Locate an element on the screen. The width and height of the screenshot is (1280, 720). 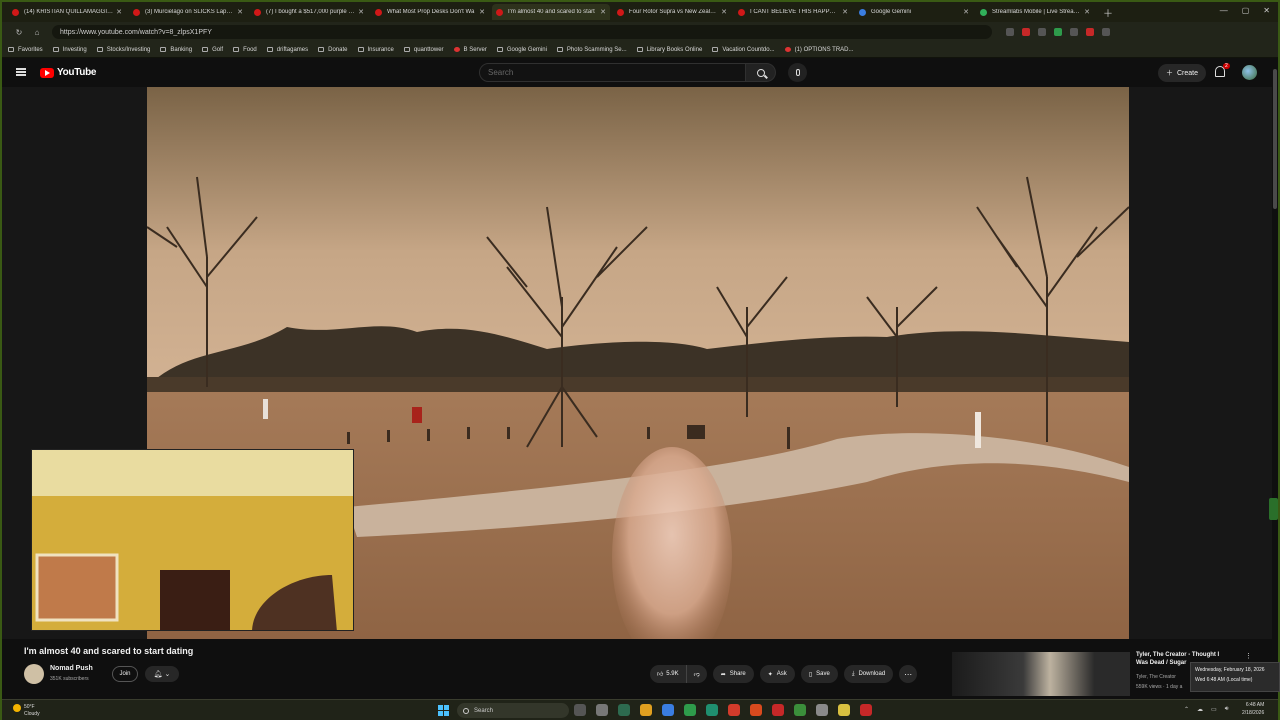
bookmark-item: Golf is located at coordinates (212, 50).